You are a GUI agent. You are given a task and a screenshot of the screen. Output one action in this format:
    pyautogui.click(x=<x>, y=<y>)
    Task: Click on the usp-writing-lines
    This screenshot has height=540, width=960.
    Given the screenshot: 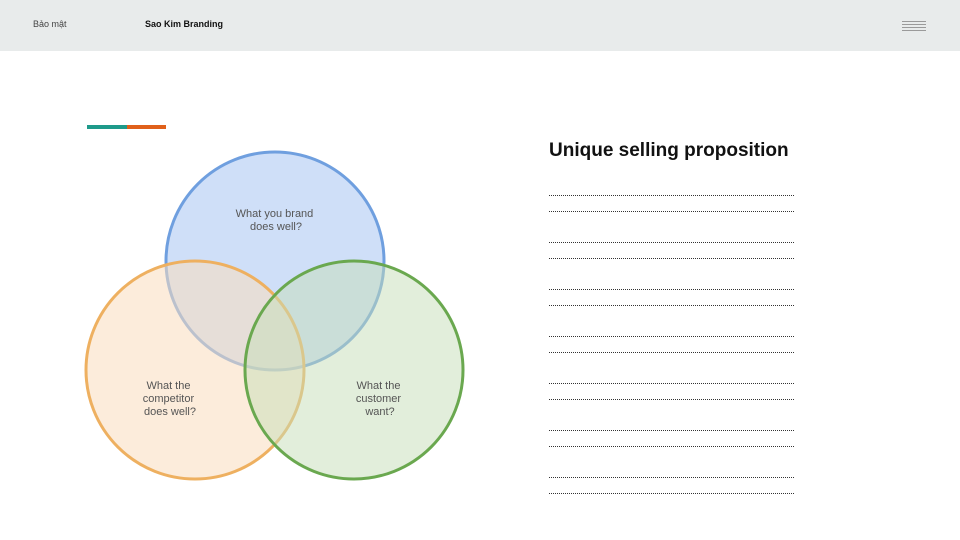 What is the action you would take?
    pyautogui.click(x=671, y=342)
    